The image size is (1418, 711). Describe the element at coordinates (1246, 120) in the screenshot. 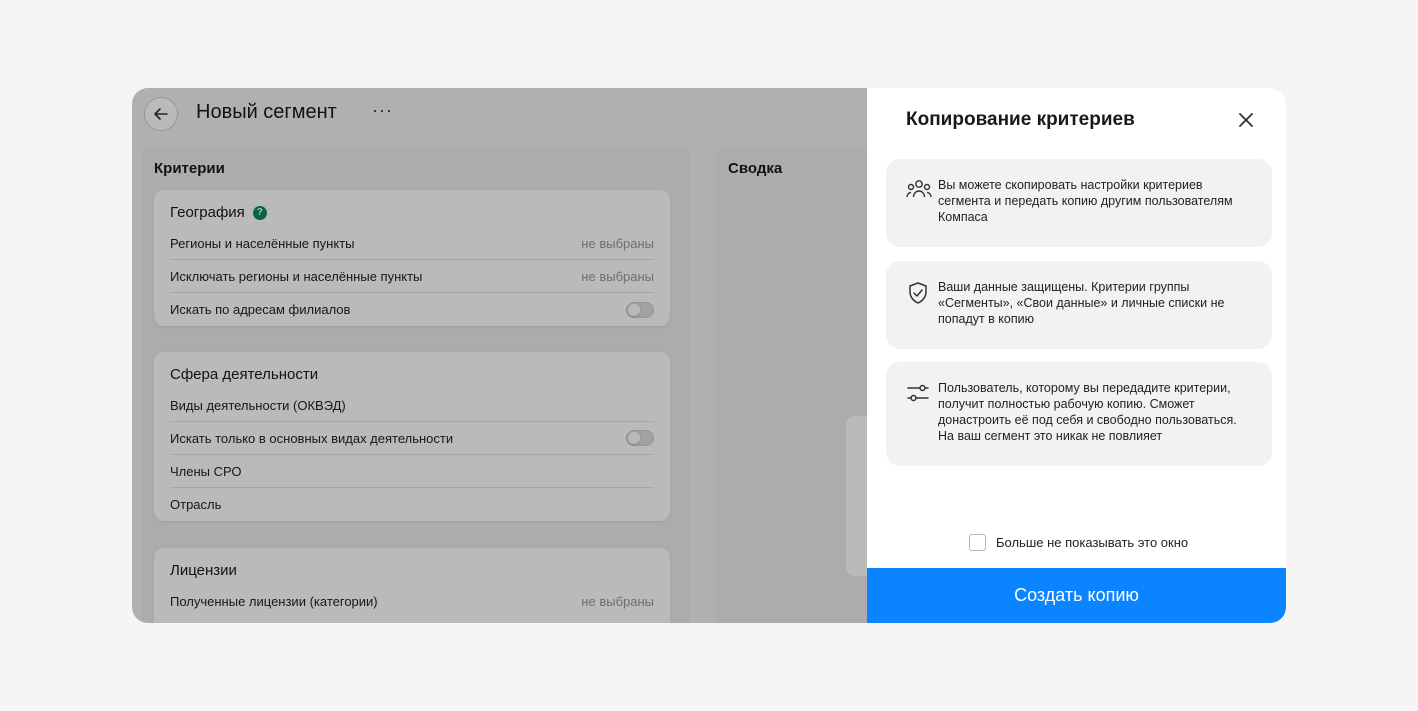

I see `close-icon` at that location.